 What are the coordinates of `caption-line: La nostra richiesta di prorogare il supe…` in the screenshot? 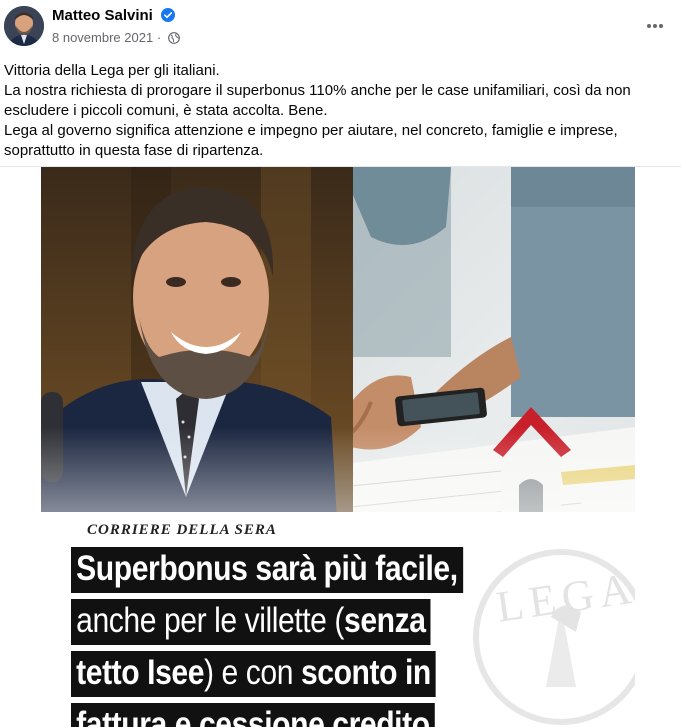 It's located at (317, 90).